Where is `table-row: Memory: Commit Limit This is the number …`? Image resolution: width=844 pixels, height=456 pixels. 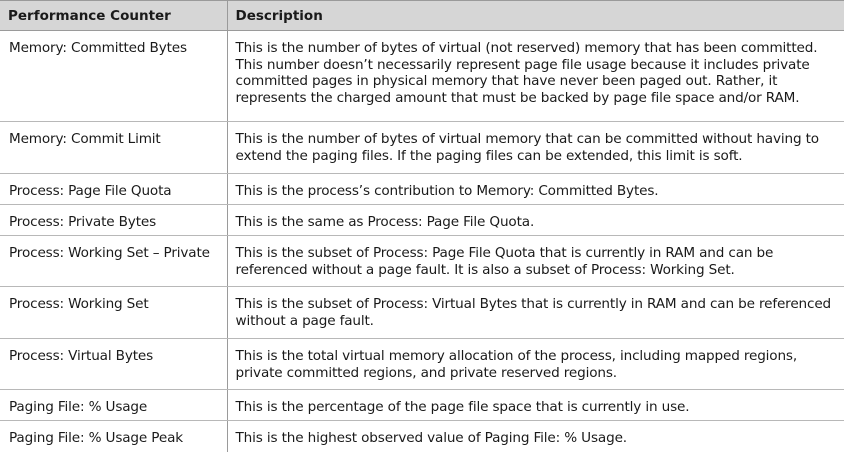 table-row: Memory: Commit Limit This is the number … is located at coordinates (422, 147).